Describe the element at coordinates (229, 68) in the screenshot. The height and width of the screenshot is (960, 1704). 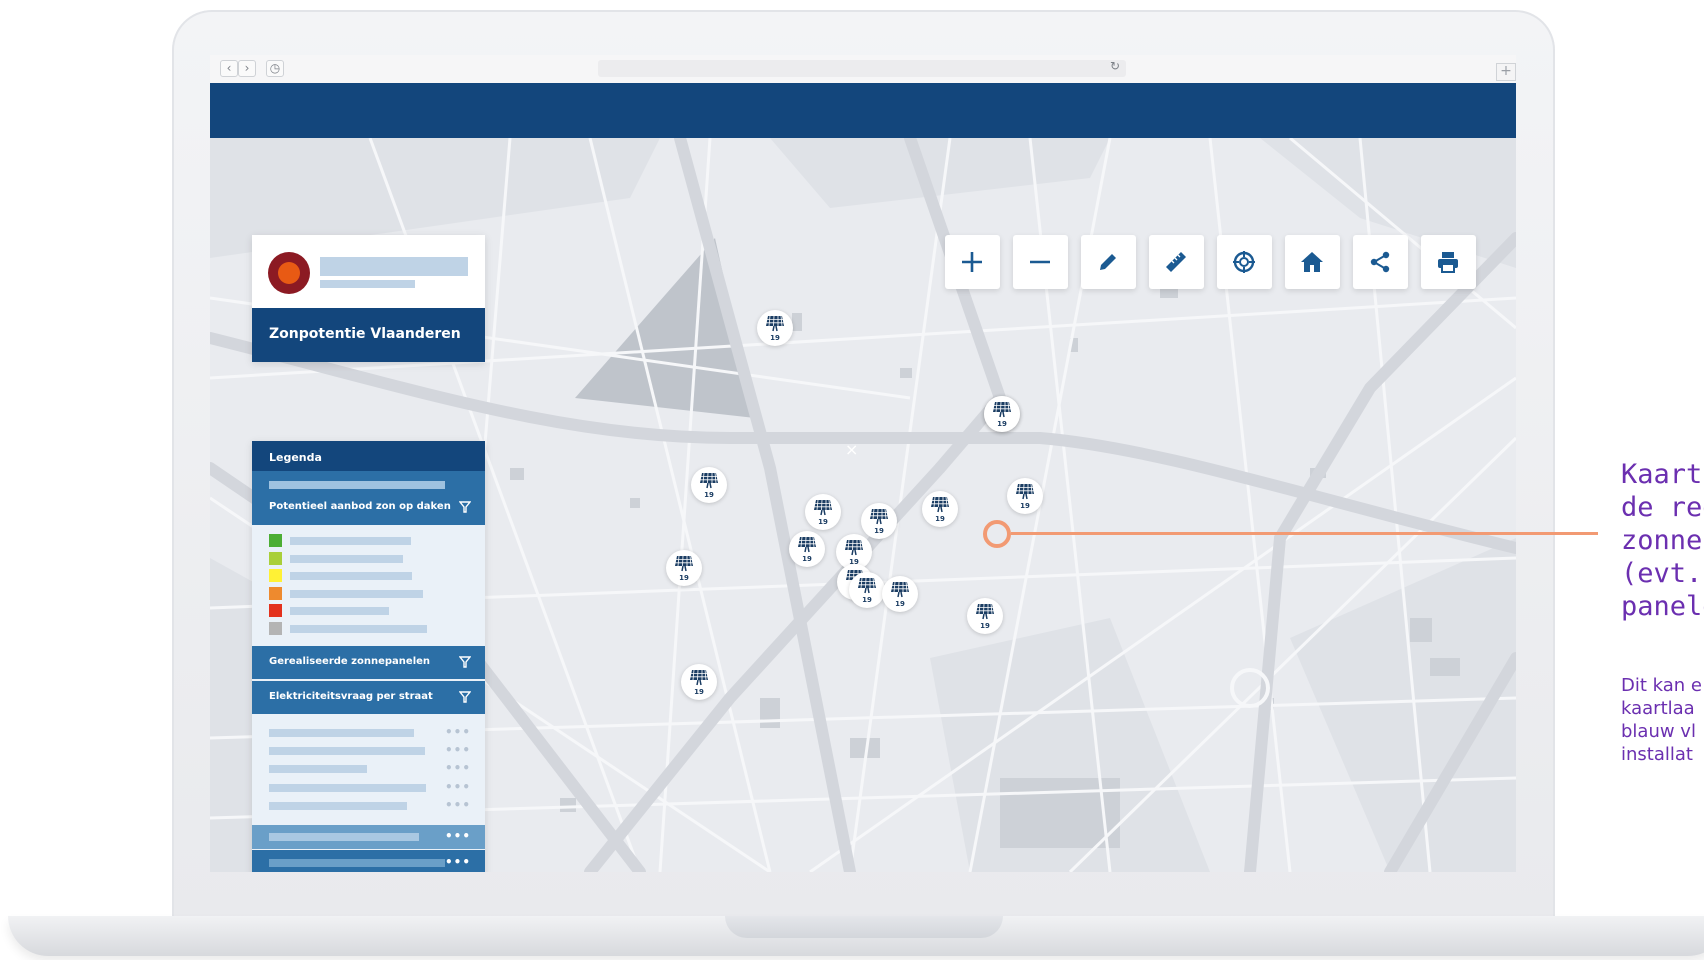
I see `back-button: ‹` at that location.